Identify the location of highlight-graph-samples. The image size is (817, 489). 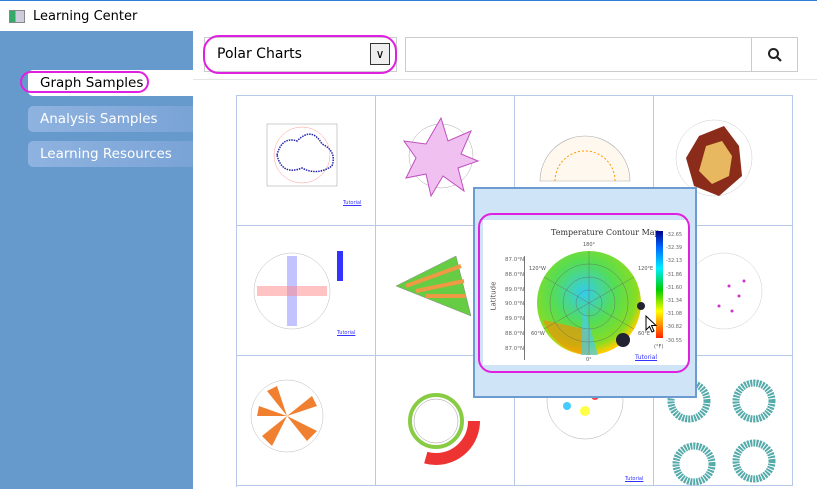
(84, 82).